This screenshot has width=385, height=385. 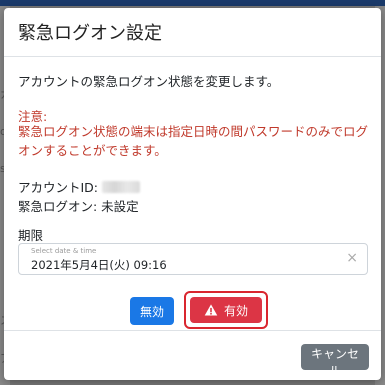 I want to click on datetime-picker: Select date & time 2021年5月4日(火) 09:16 ×, so click(x=193, y=259).